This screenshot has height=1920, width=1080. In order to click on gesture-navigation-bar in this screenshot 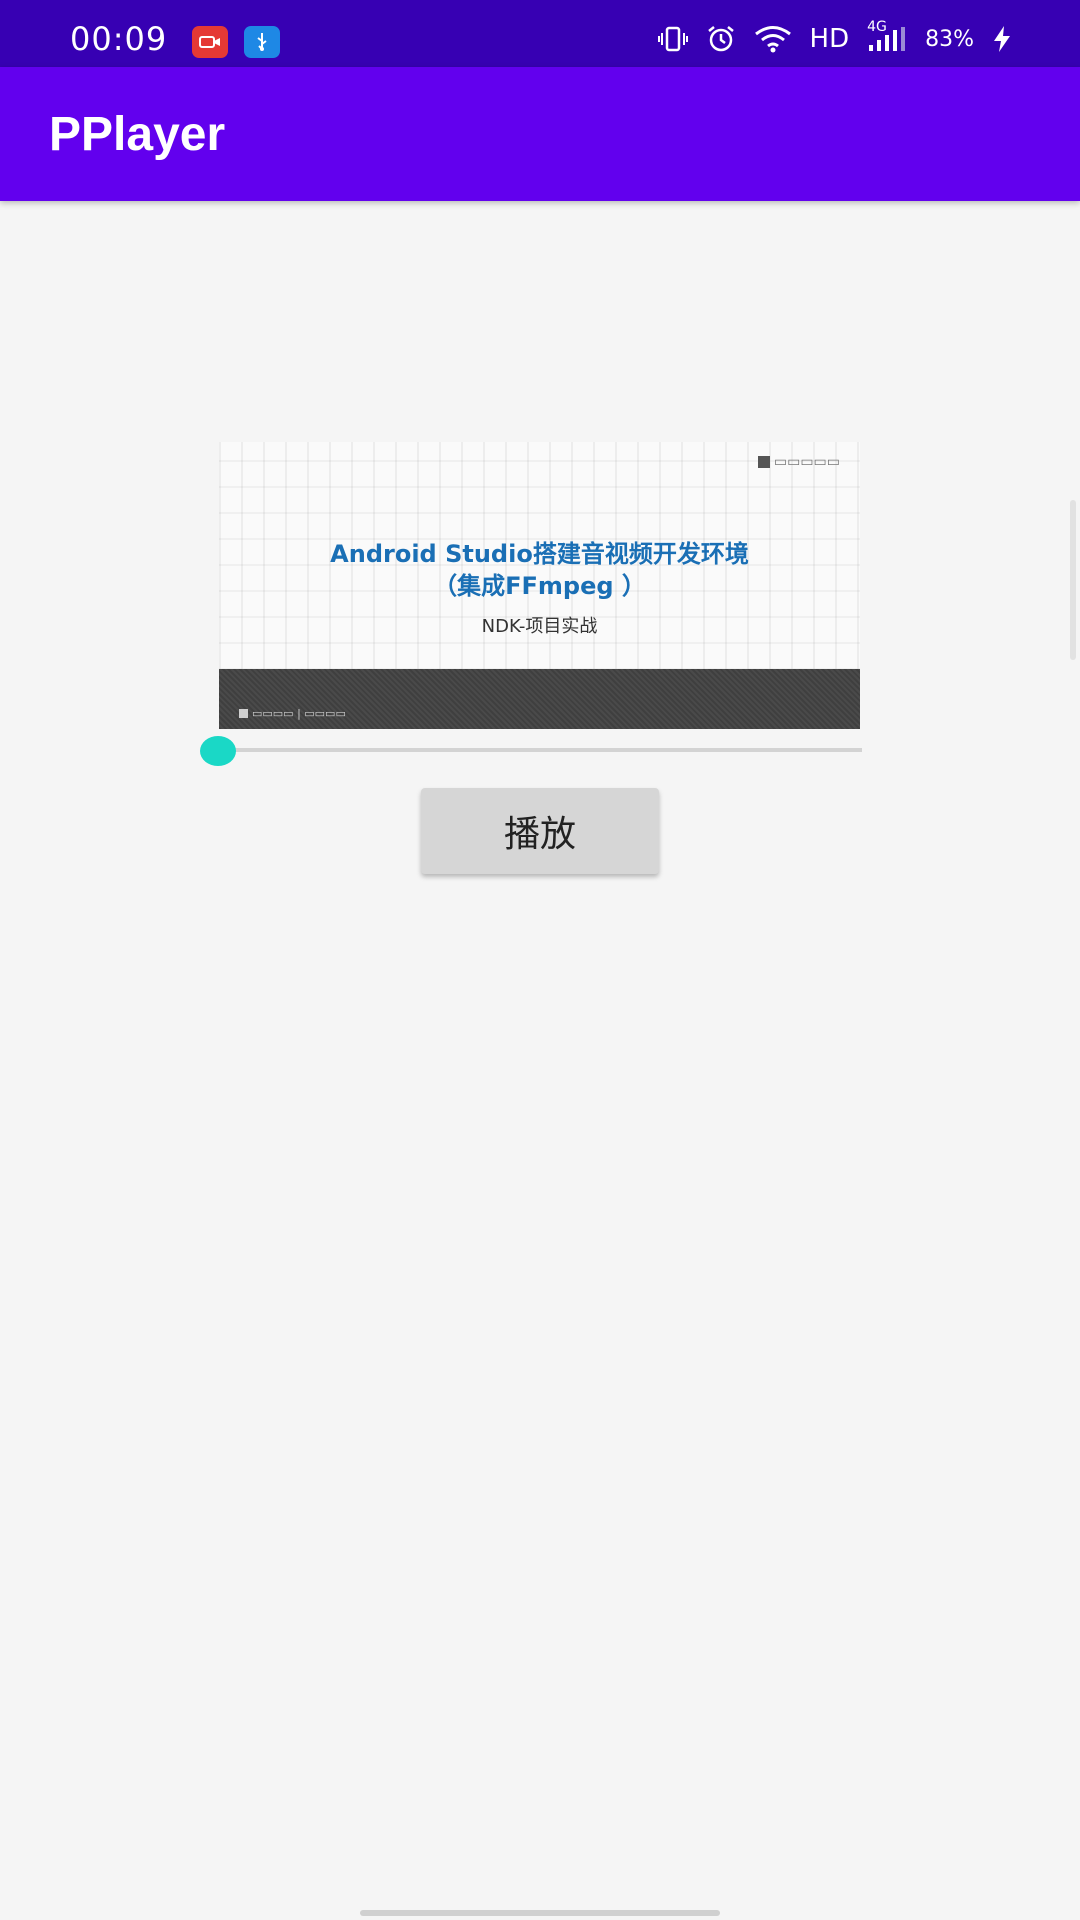, I will do `click(540, 1913)`.